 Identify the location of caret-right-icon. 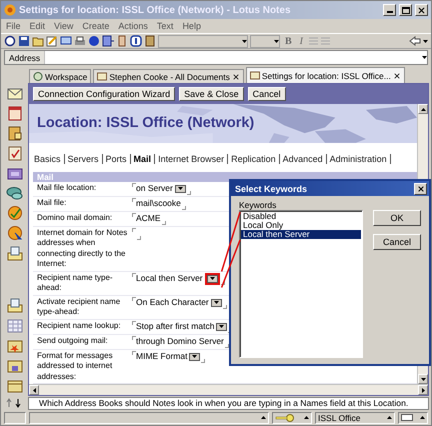
(423, 390).